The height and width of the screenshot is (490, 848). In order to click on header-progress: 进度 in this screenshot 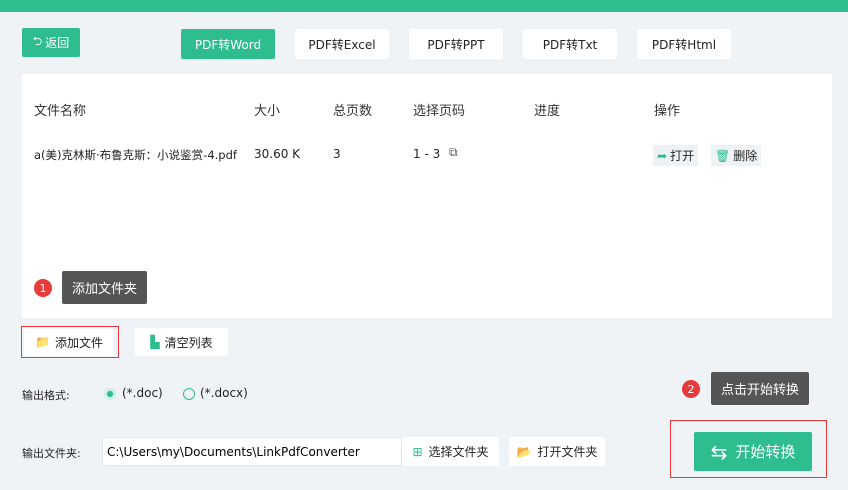, I will do `click(547, 111)`.